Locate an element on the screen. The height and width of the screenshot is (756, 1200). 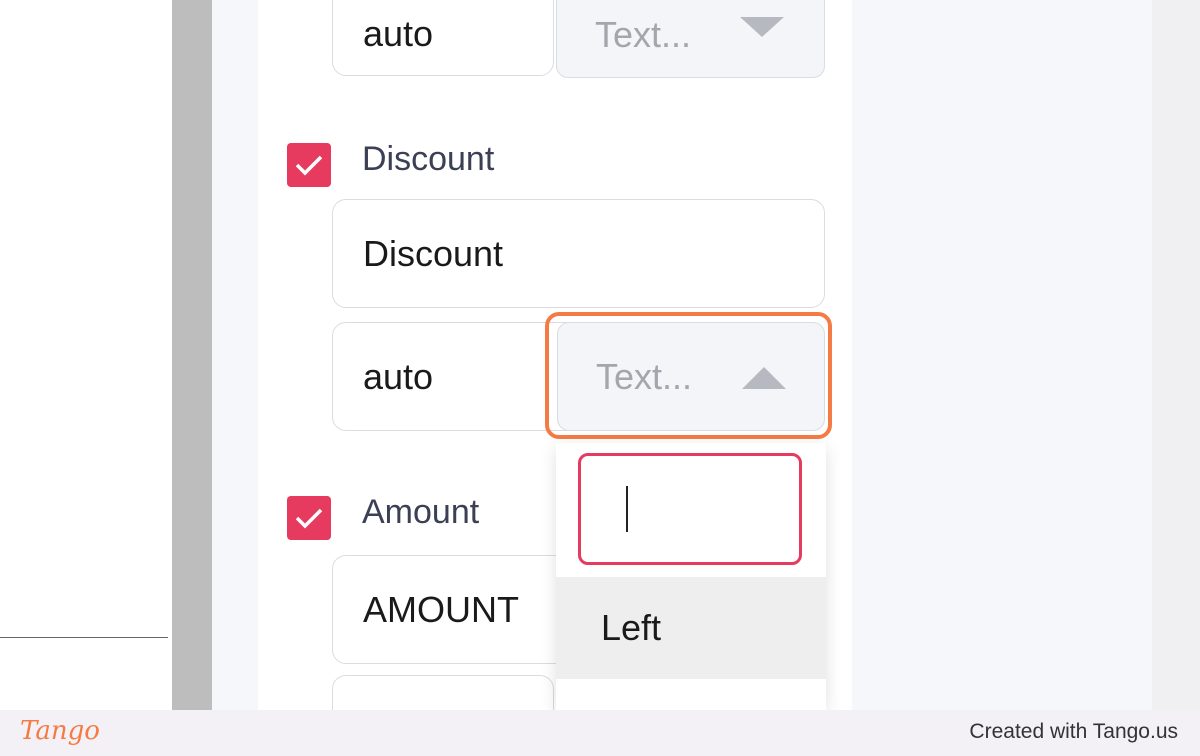
discount-checkbox is located at coordinates (309, 165).